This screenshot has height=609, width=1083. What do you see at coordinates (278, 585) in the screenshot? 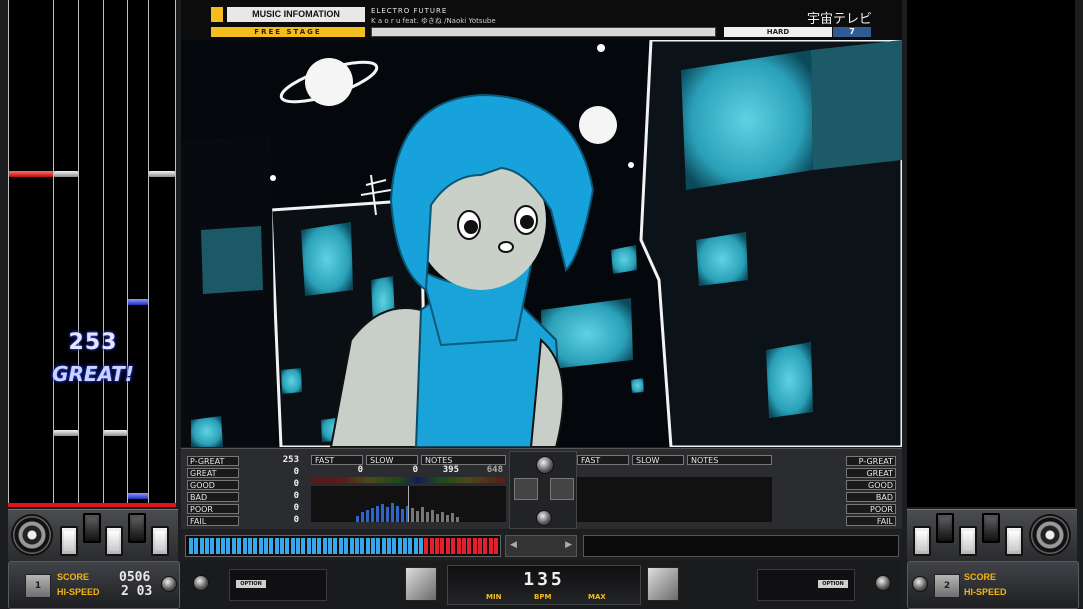
I see `p1-option-box: OPTION` at bounding box center [278, 585].